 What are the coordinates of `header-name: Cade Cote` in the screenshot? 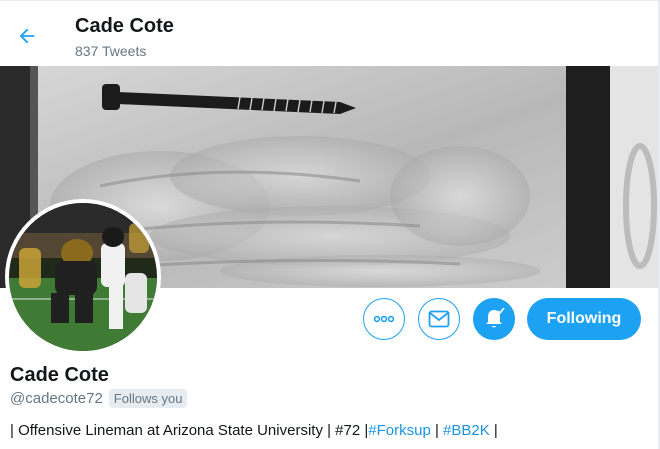 It's located at (124, 26).